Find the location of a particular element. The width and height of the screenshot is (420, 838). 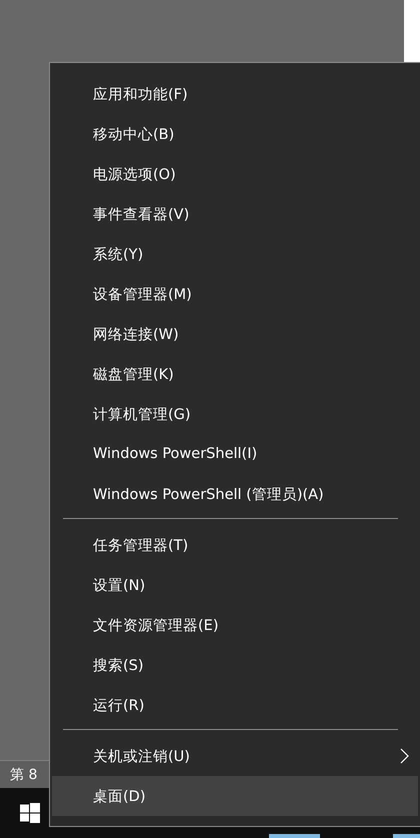

menu-item: 搜索(S) is located at coordinates (235, 665).